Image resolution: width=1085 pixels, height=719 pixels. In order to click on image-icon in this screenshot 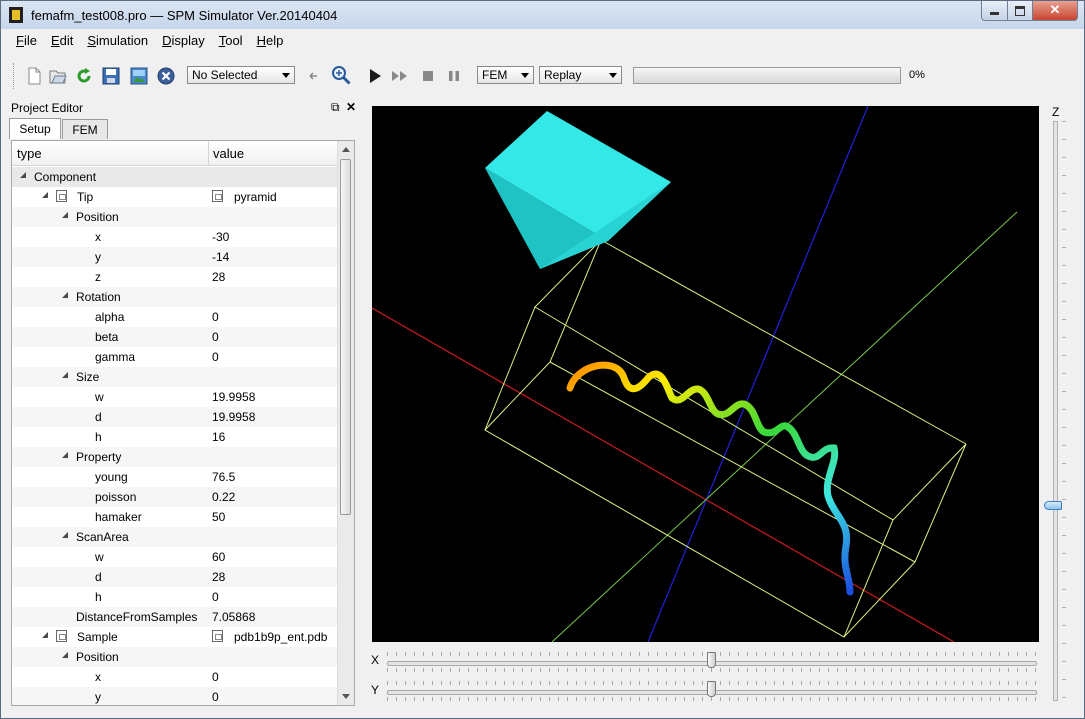, I will do `click(139, 76)`.